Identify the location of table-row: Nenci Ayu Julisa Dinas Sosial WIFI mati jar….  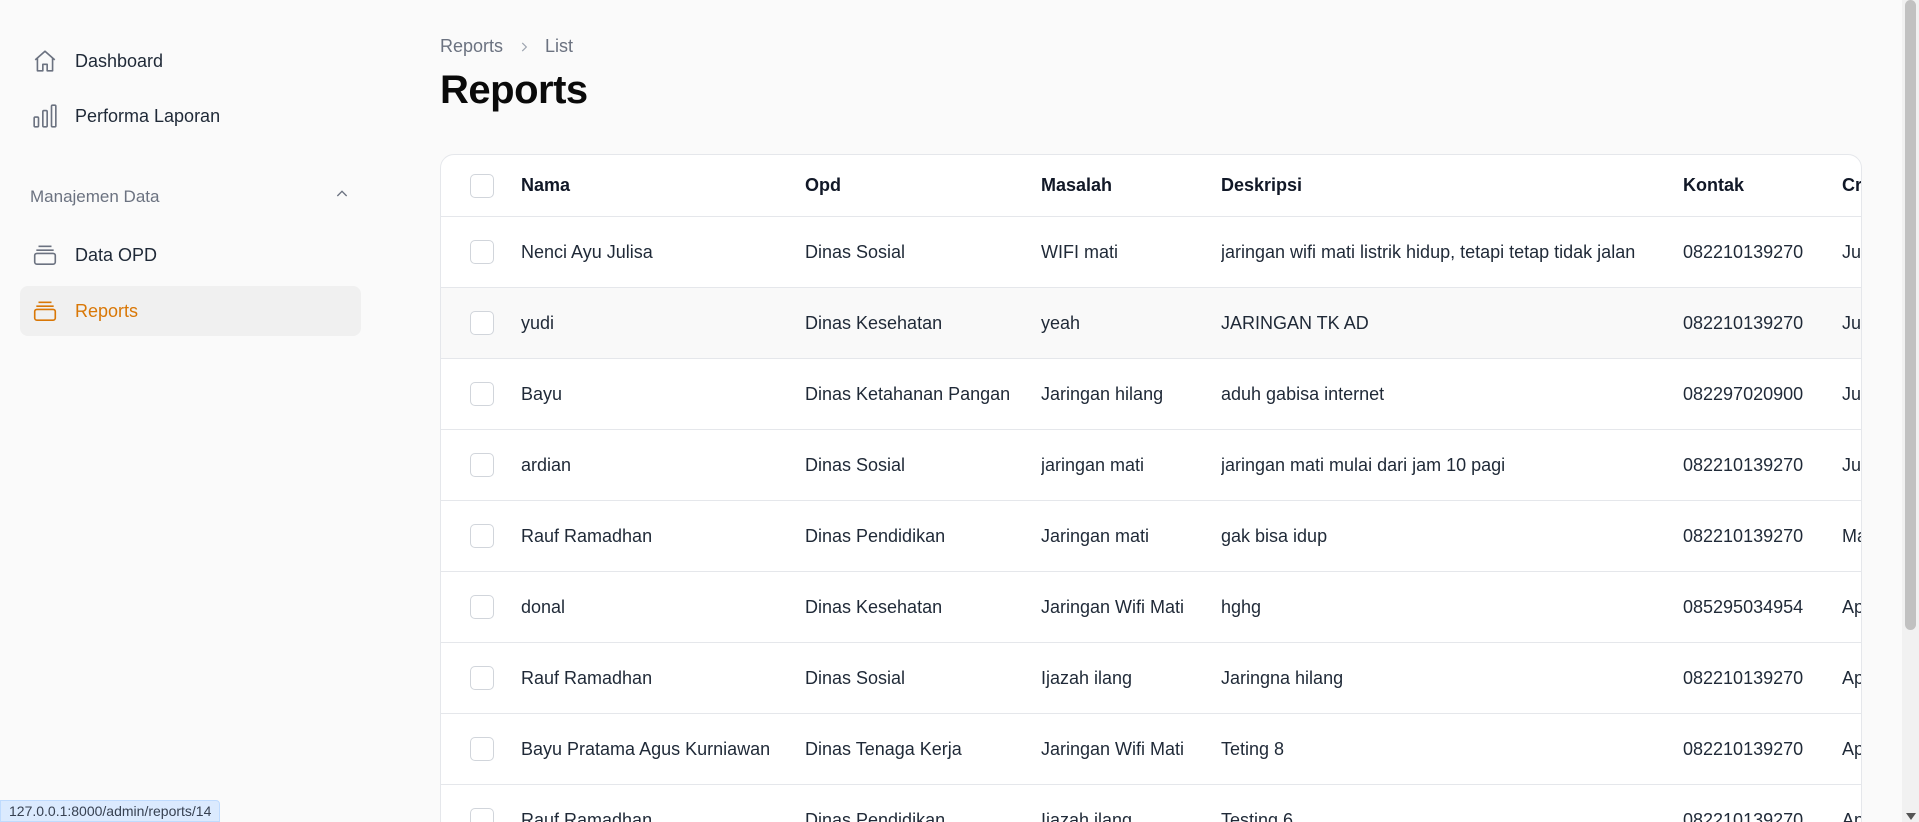
(1151, 252).